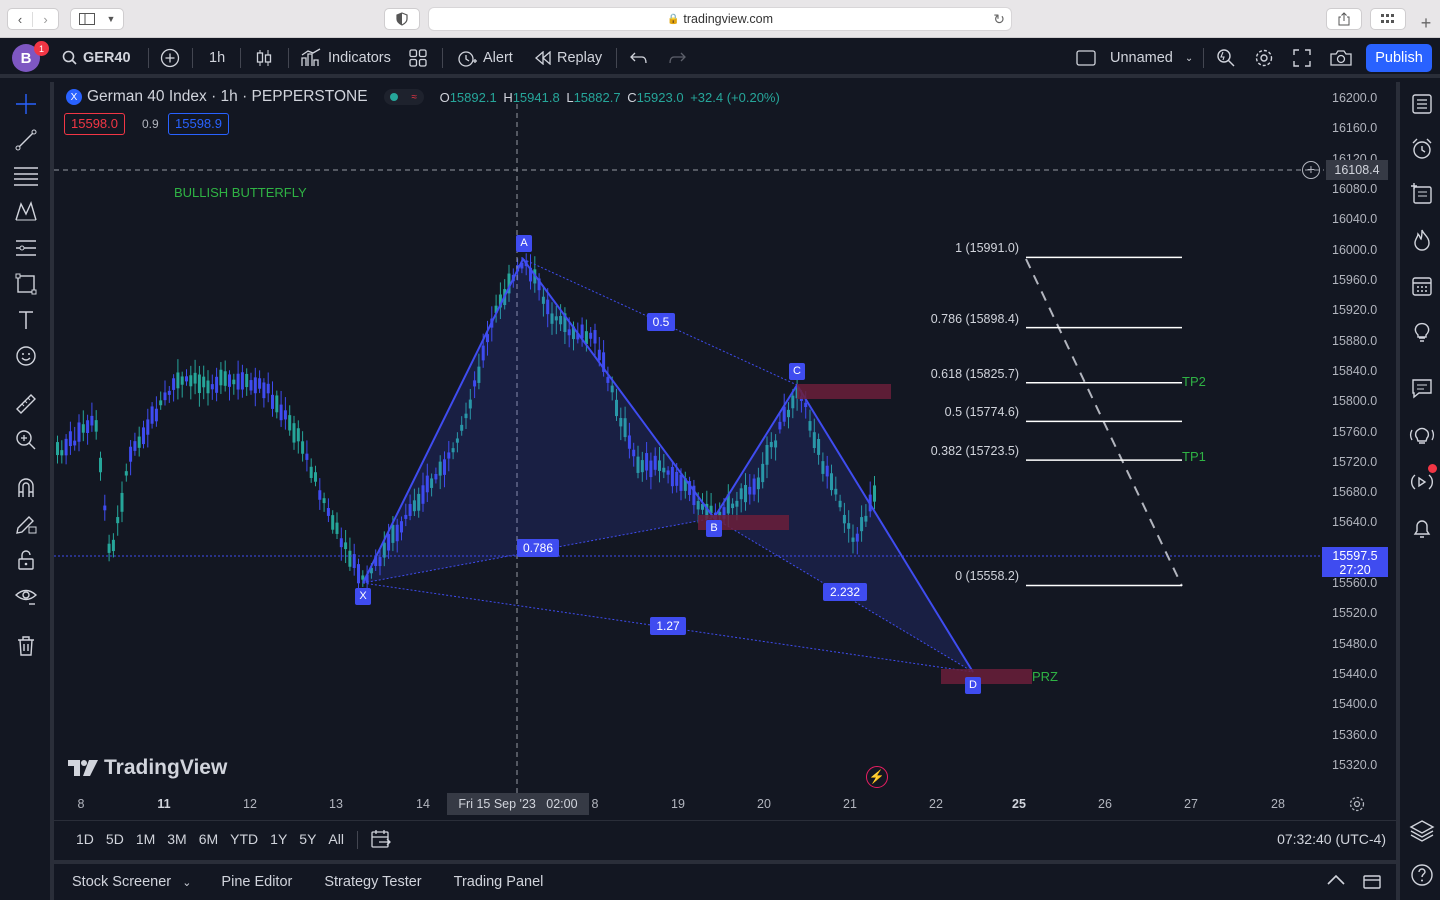 This screenshot has height=900, width=1440. I want to click on fullscreen-button, so click(1302, 58).